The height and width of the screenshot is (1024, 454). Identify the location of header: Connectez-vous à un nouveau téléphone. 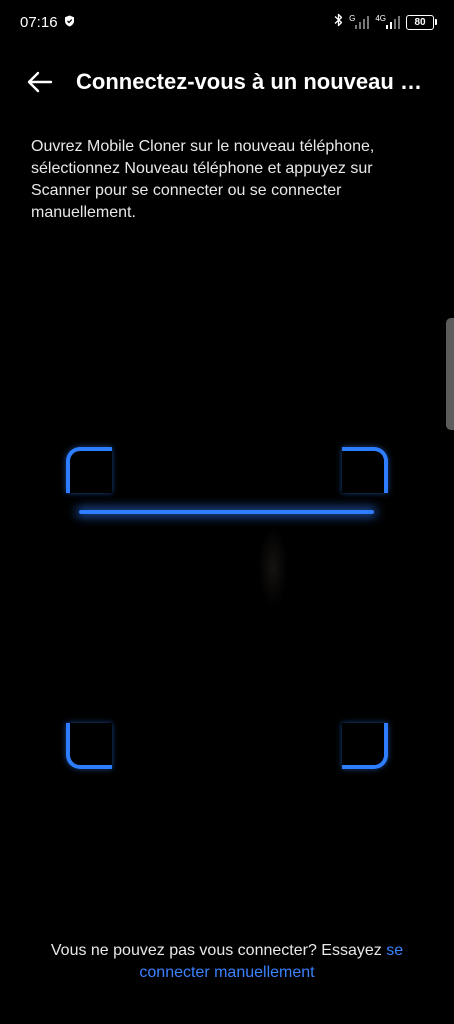
(227, 82).